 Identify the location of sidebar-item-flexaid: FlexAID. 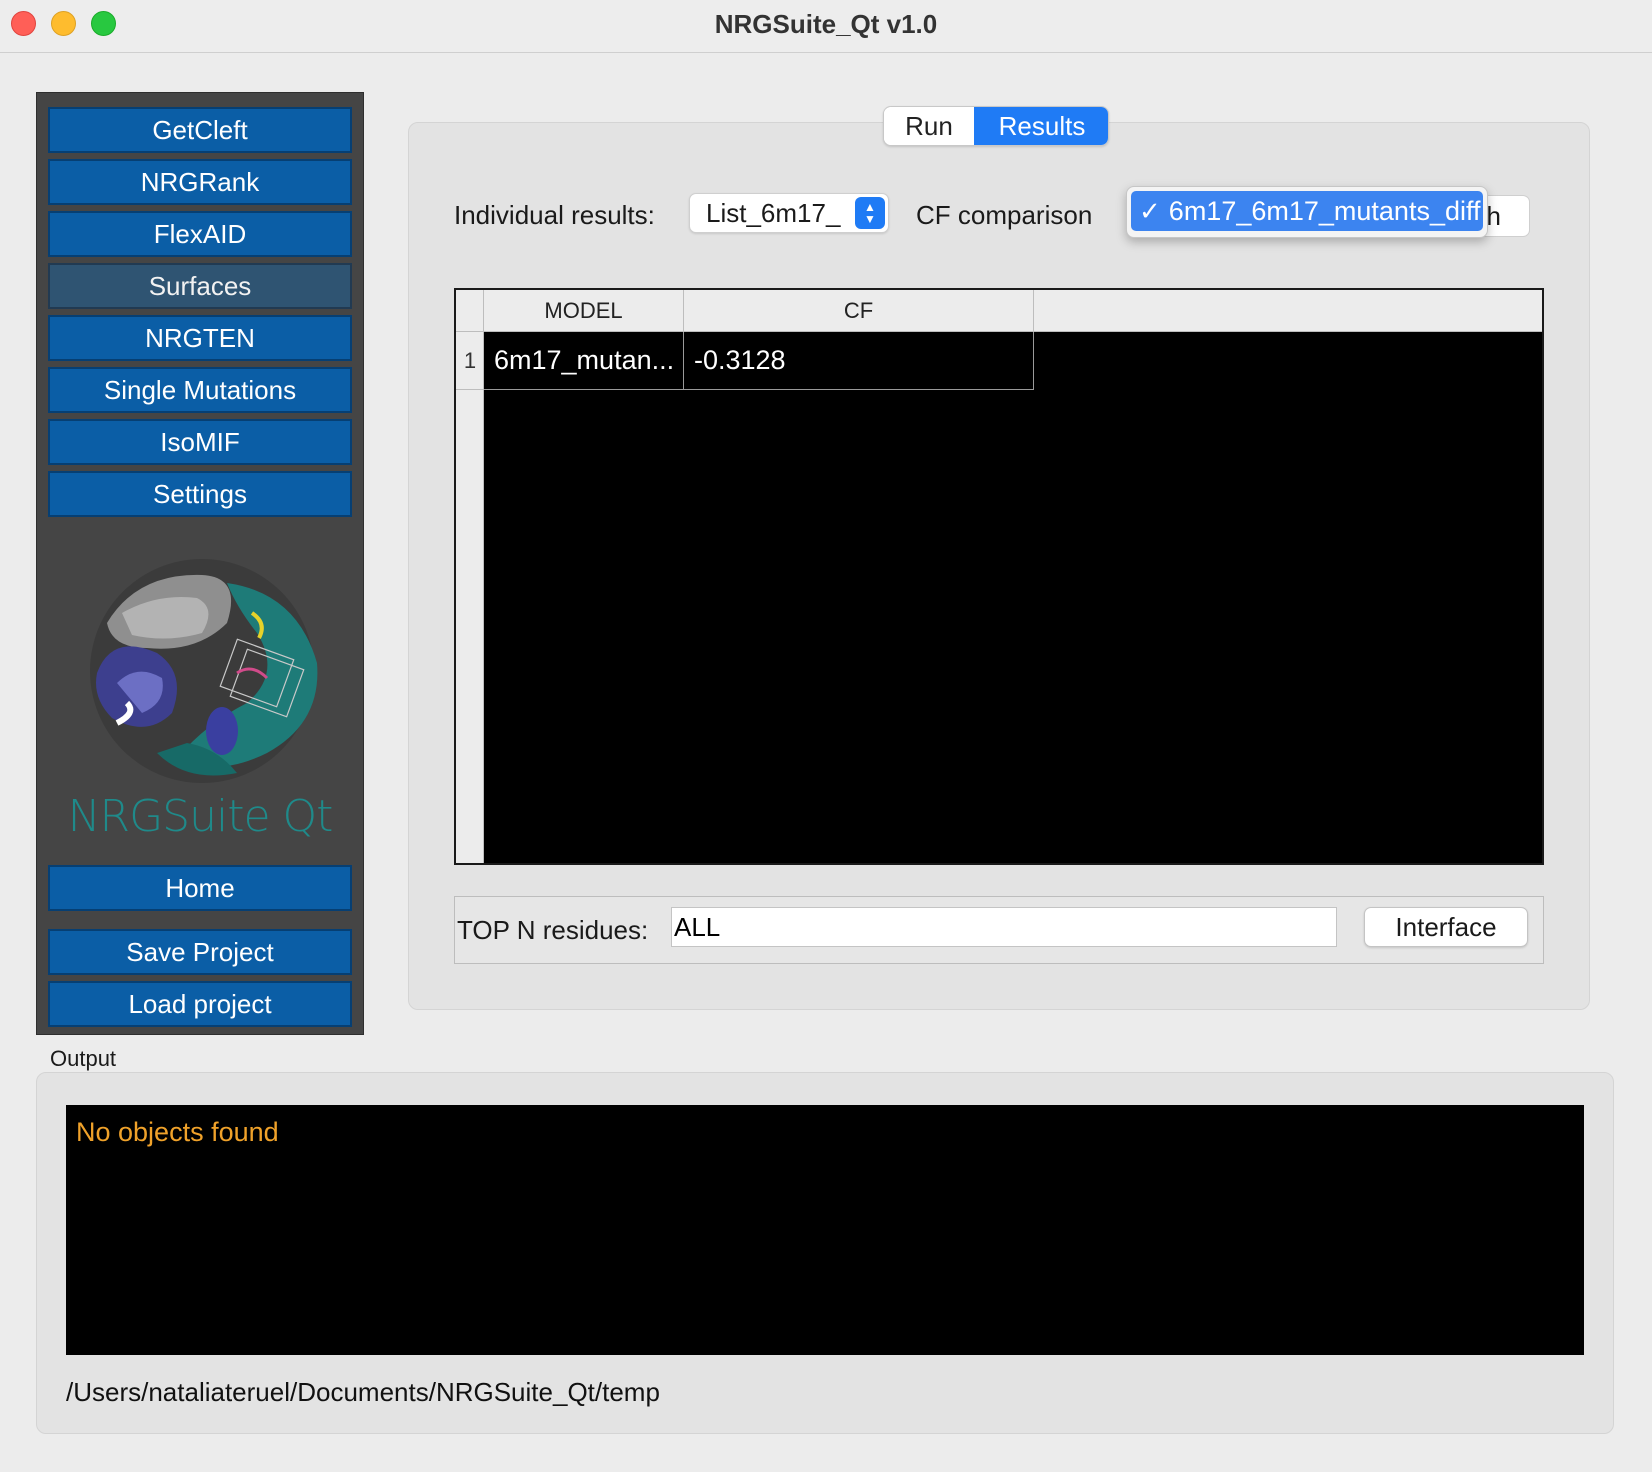
(200, 234).